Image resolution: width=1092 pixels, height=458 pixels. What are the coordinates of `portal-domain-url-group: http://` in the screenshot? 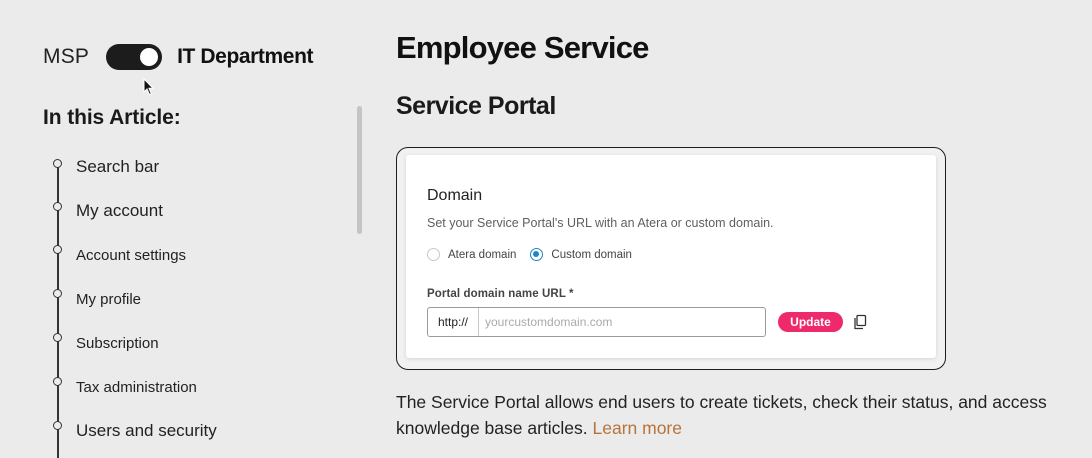 It's located at (596, 322).